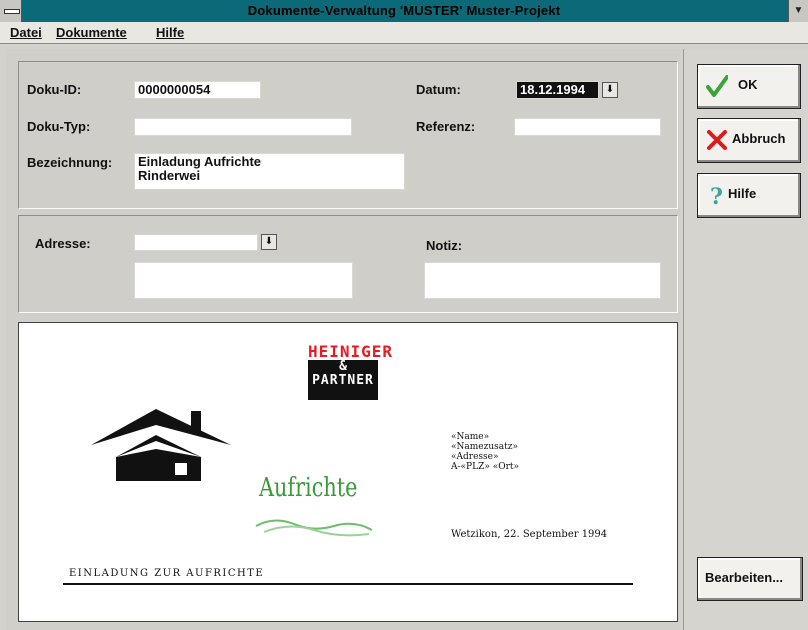 This screenshot has height=630, width=808. I want to click on address-line: A-«PLZ» «Ort», so click(485, 467).